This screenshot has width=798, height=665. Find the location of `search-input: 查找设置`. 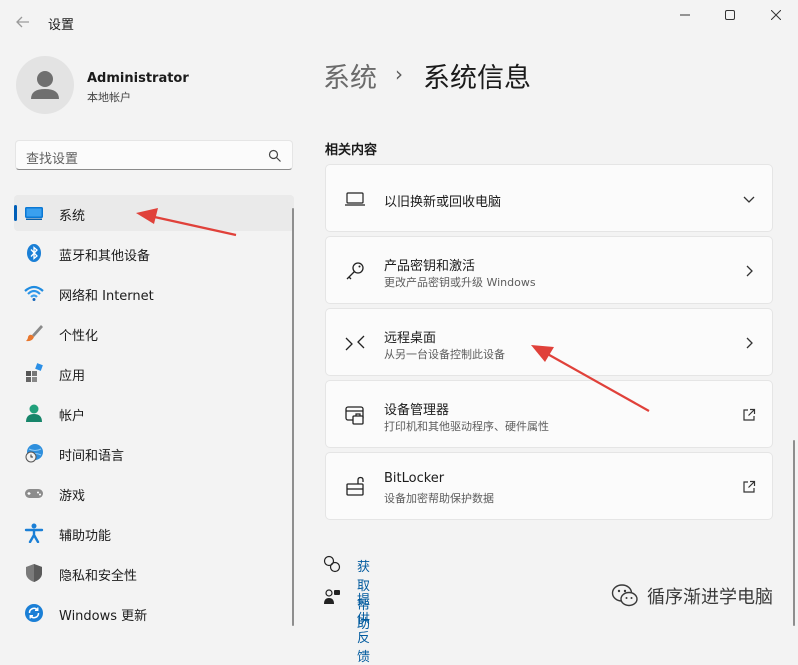

search-input: 查找设置 is located at coordinates (154, 155).